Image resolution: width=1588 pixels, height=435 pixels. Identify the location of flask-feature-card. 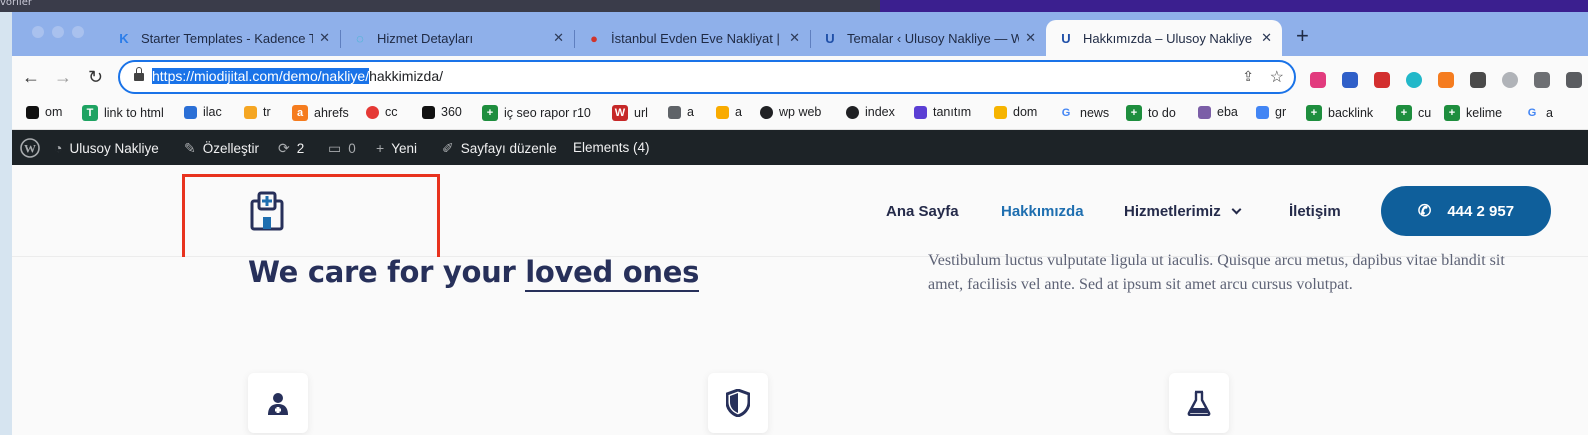
(1199, 403).